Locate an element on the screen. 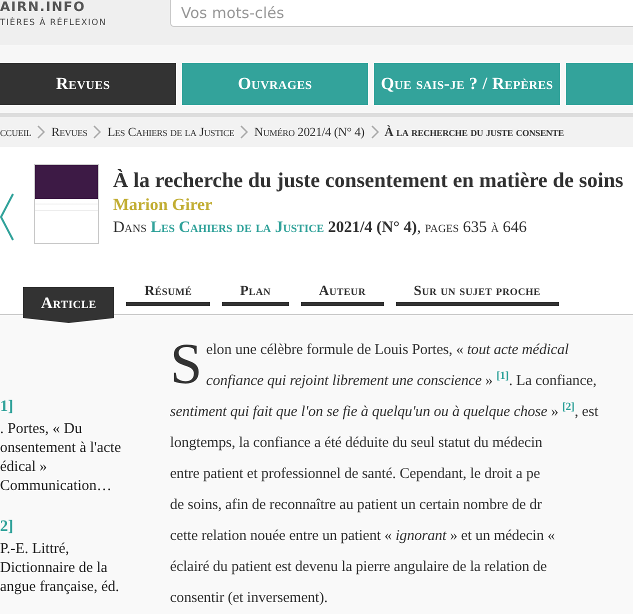 The height and width of the screenshot is (614, 633). breadcrumb-link: ccueil is located at coordinates (16, 132).